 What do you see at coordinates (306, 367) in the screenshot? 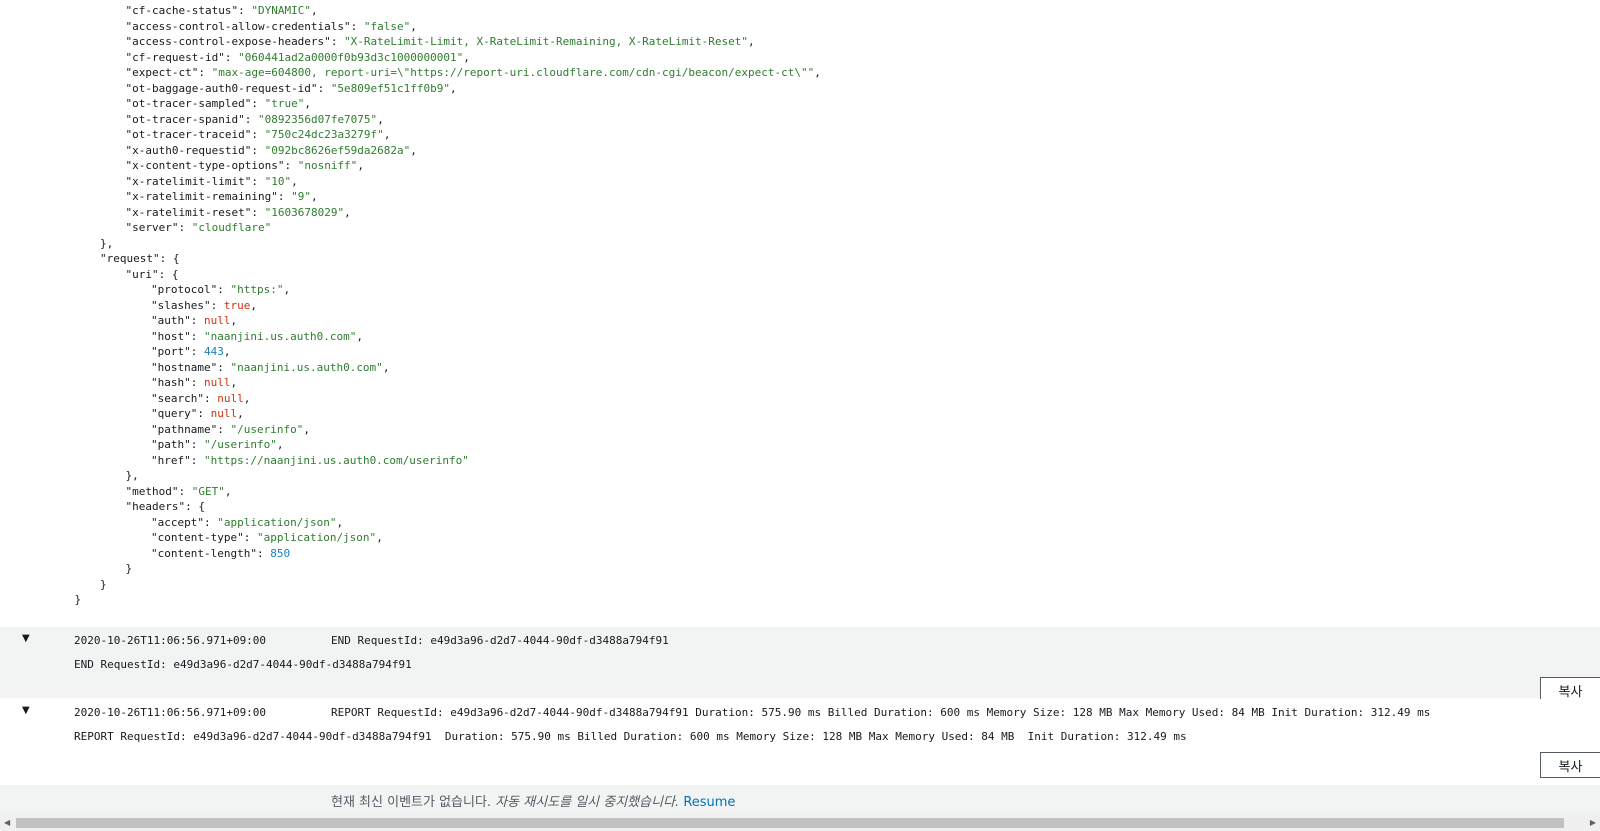
I see `json-value: "naanjini.us.auth0.com"` at bounding box center [306, 367].